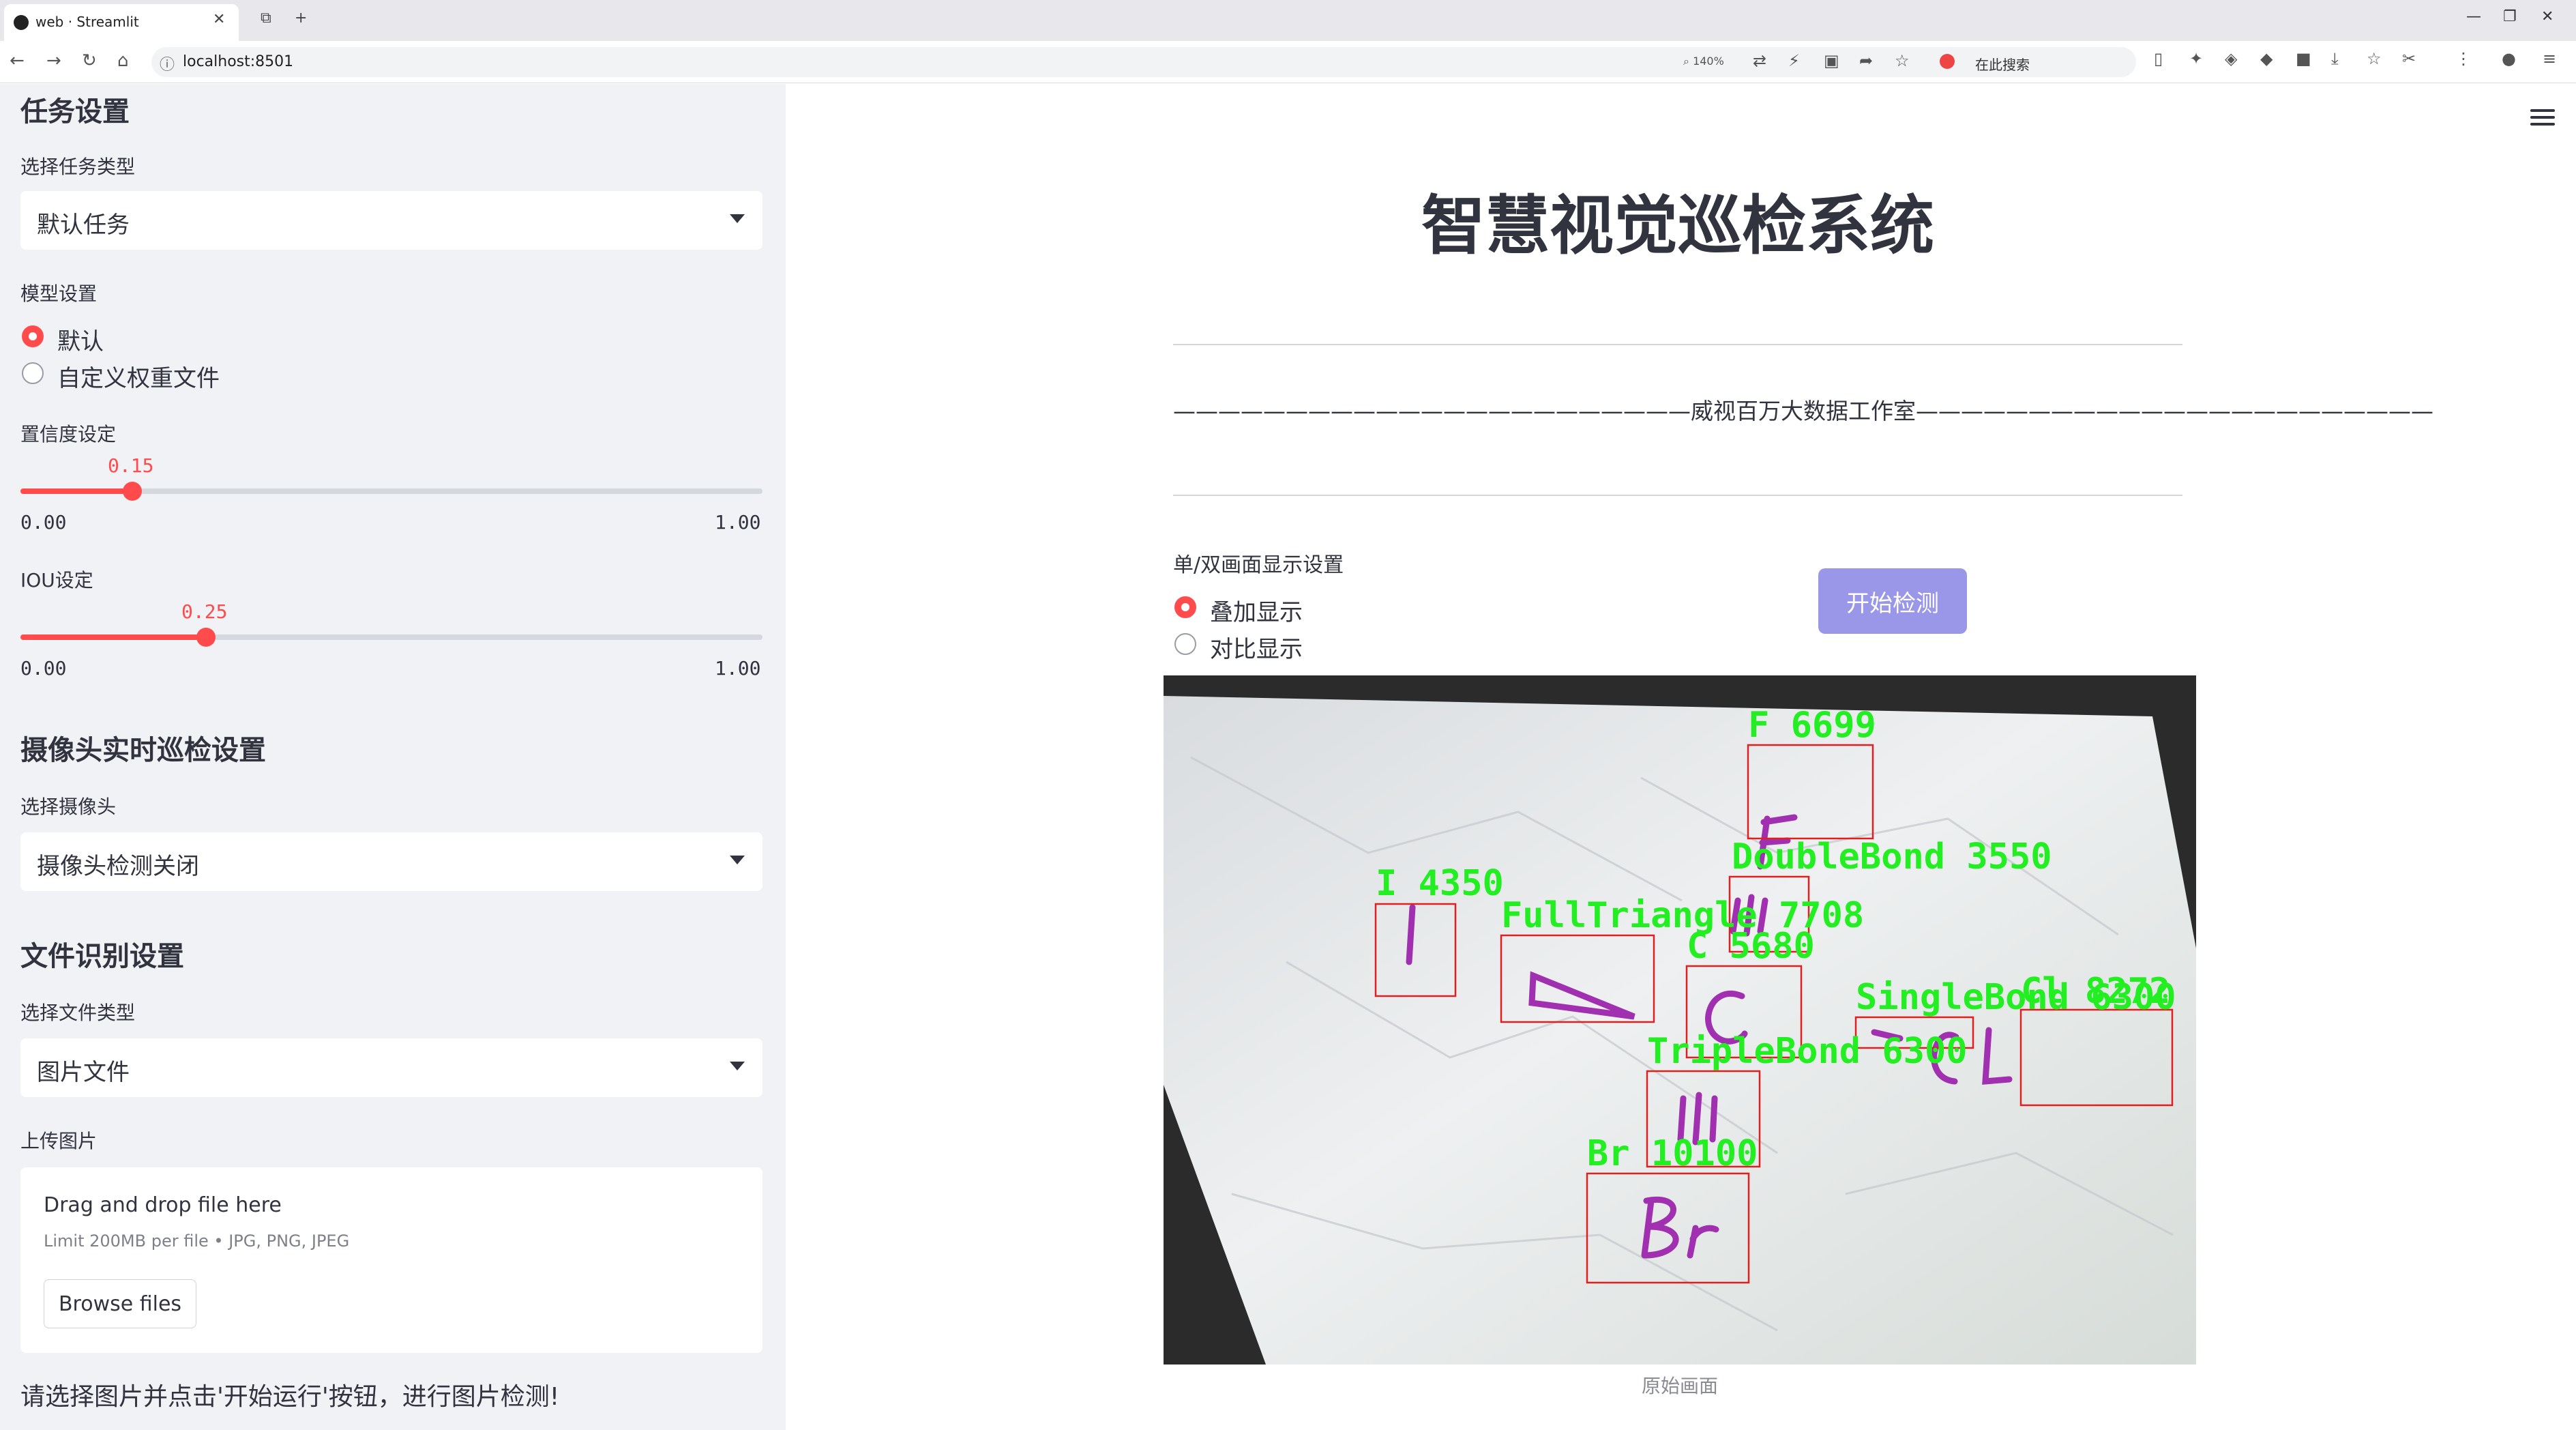 This screenshot has width=2576, height=1430. I want to click on dropzone-limit: Limit 200MB per file • JPG, PNG, JPEG, so click(197, 1241).